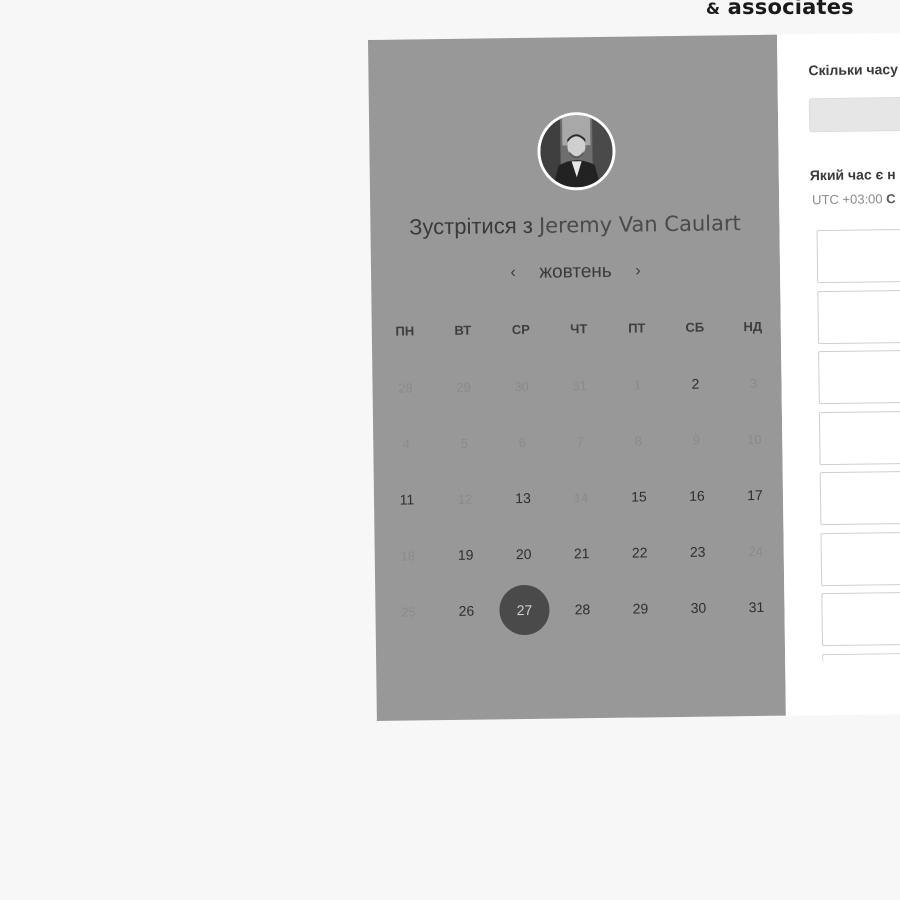 The height and width of the screenshot is (900, 900). I want to click on calendar-day-number: 10, so click(754, 439).